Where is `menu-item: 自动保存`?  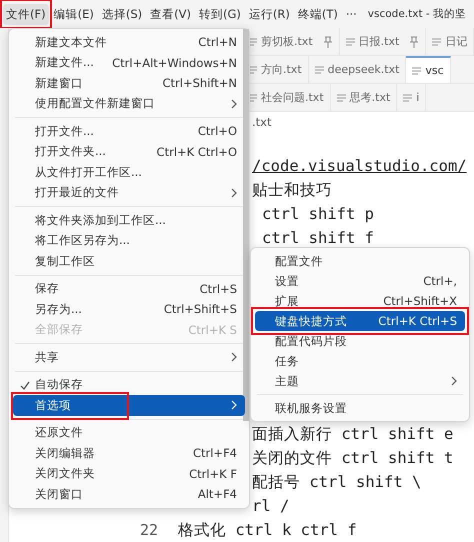 menu-item: 自动保存 is located at coordinates (129, 384).